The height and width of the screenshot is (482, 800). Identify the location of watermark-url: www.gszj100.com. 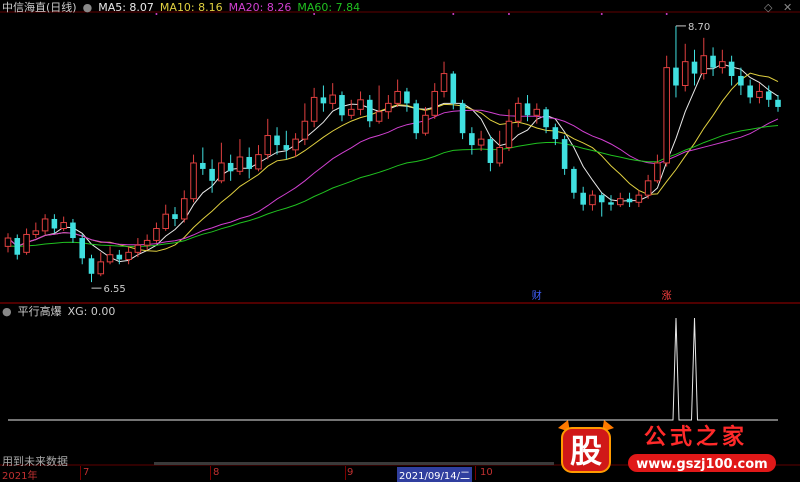
(701, 464).